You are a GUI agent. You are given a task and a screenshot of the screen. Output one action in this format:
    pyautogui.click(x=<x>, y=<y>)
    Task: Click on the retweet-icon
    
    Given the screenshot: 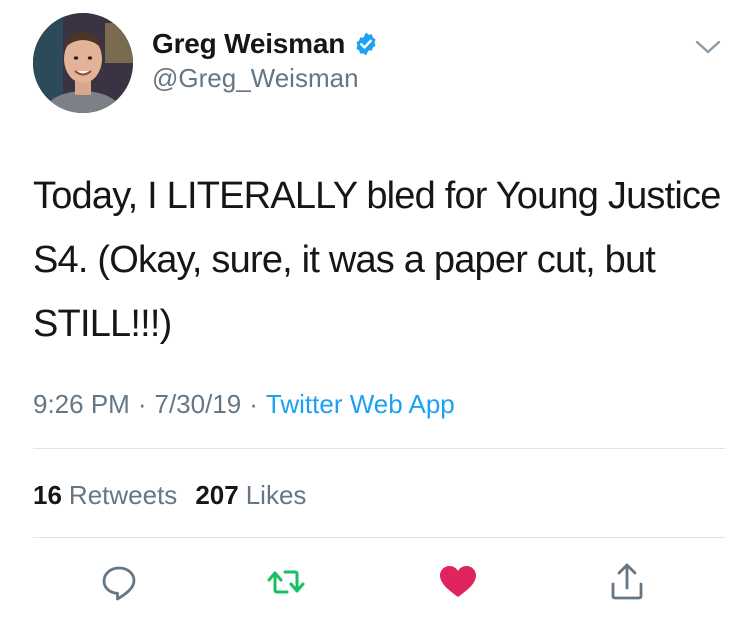 What is the action you would take?
    pyautogui.click(x=286, y=582)
    